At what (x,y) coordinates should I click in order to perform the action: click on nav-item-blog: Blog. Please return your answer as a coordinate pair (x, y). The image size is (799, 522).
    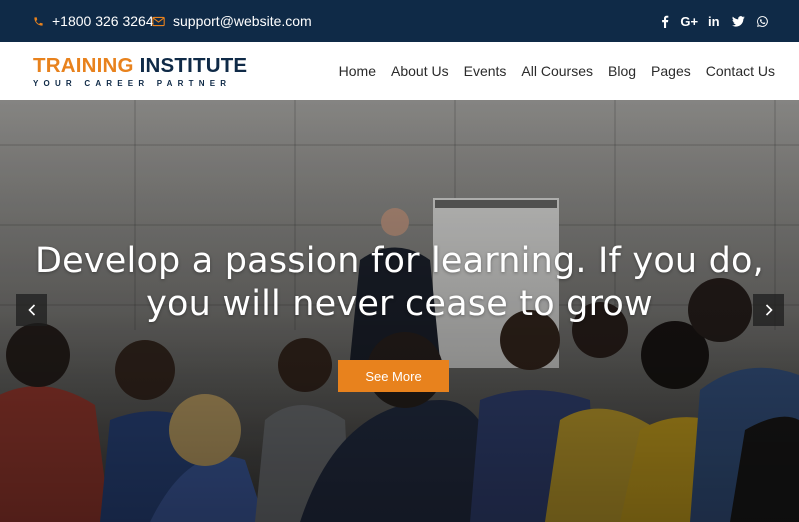
    Looking at the image, I should click on (622, 71).